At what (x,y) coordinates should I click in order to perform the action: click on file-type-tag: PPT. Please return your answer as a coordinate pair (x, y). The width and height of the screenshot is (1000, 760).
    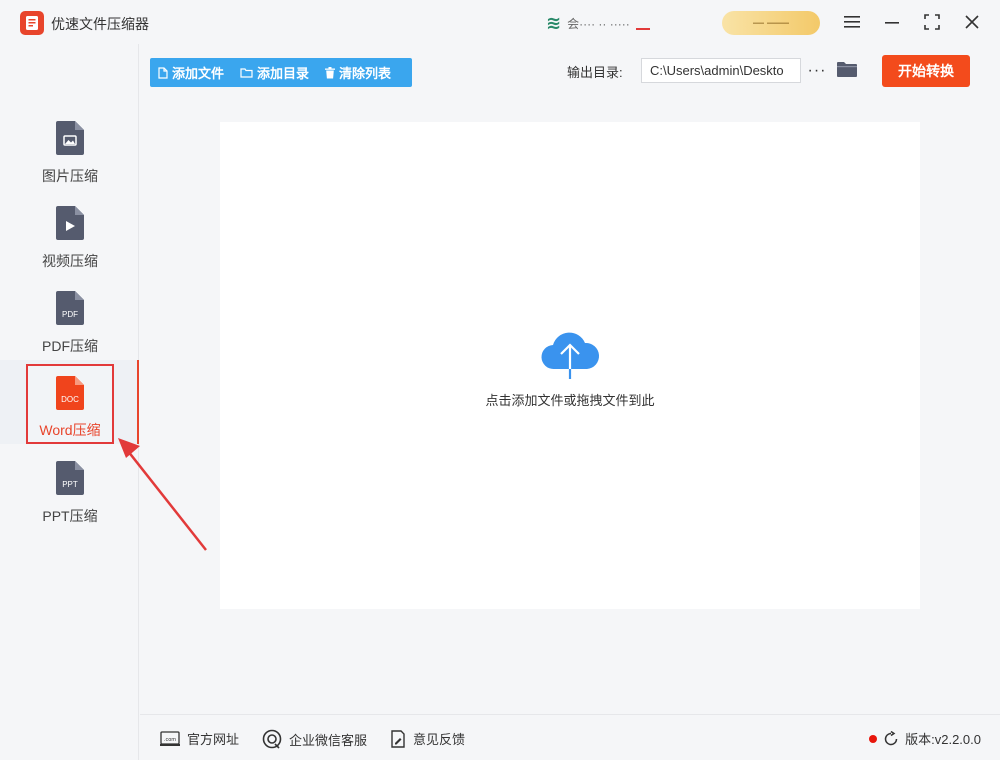
    Looking at the image, I should click on (70, 484).